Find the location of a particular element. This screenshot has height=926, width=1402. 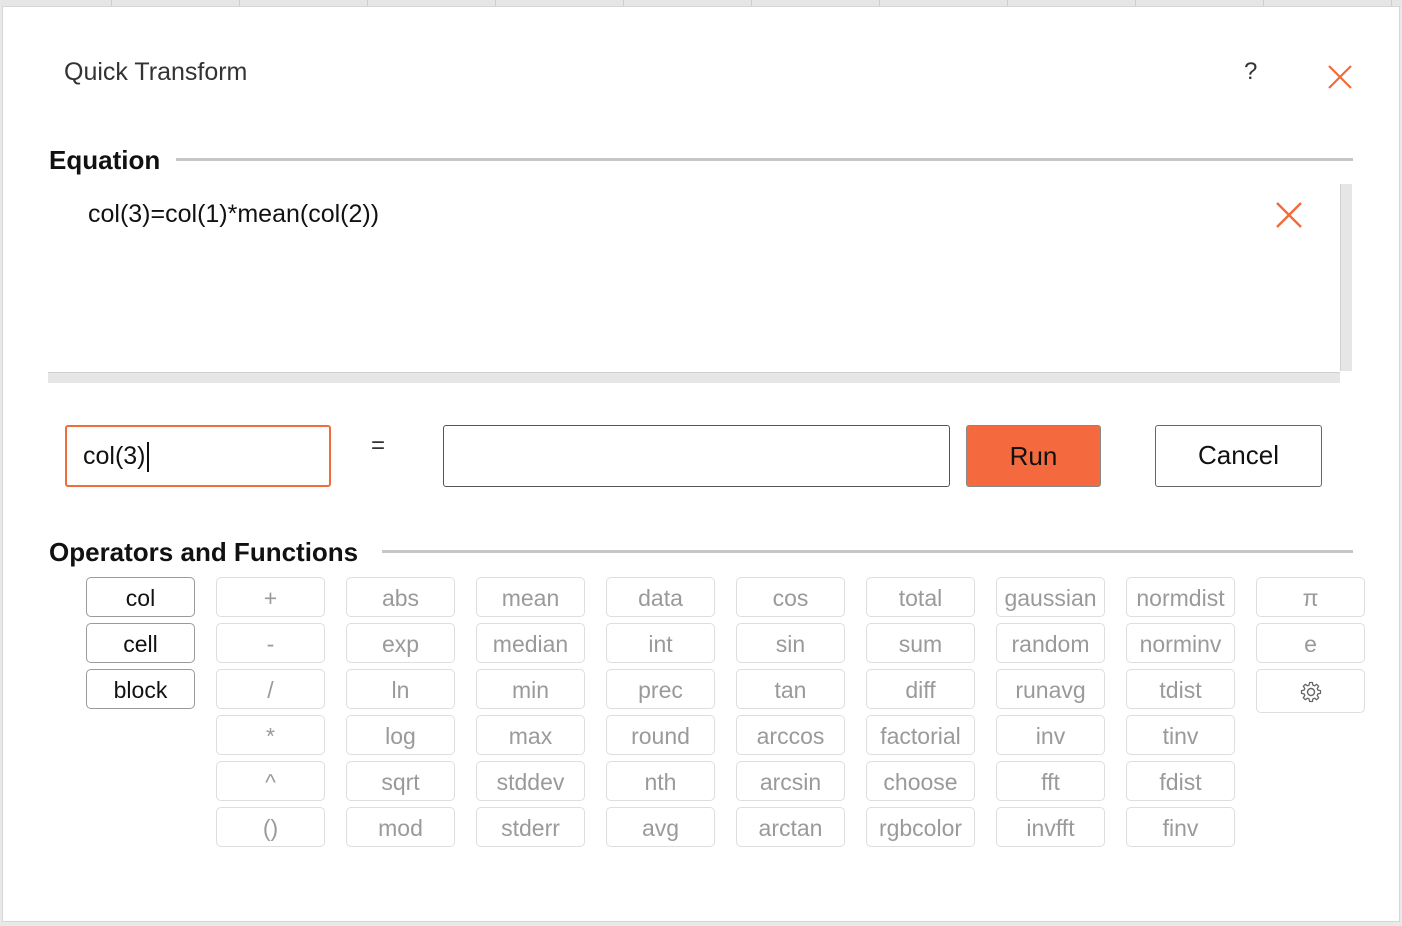

close-icon is located at coordinates (1340, 77).